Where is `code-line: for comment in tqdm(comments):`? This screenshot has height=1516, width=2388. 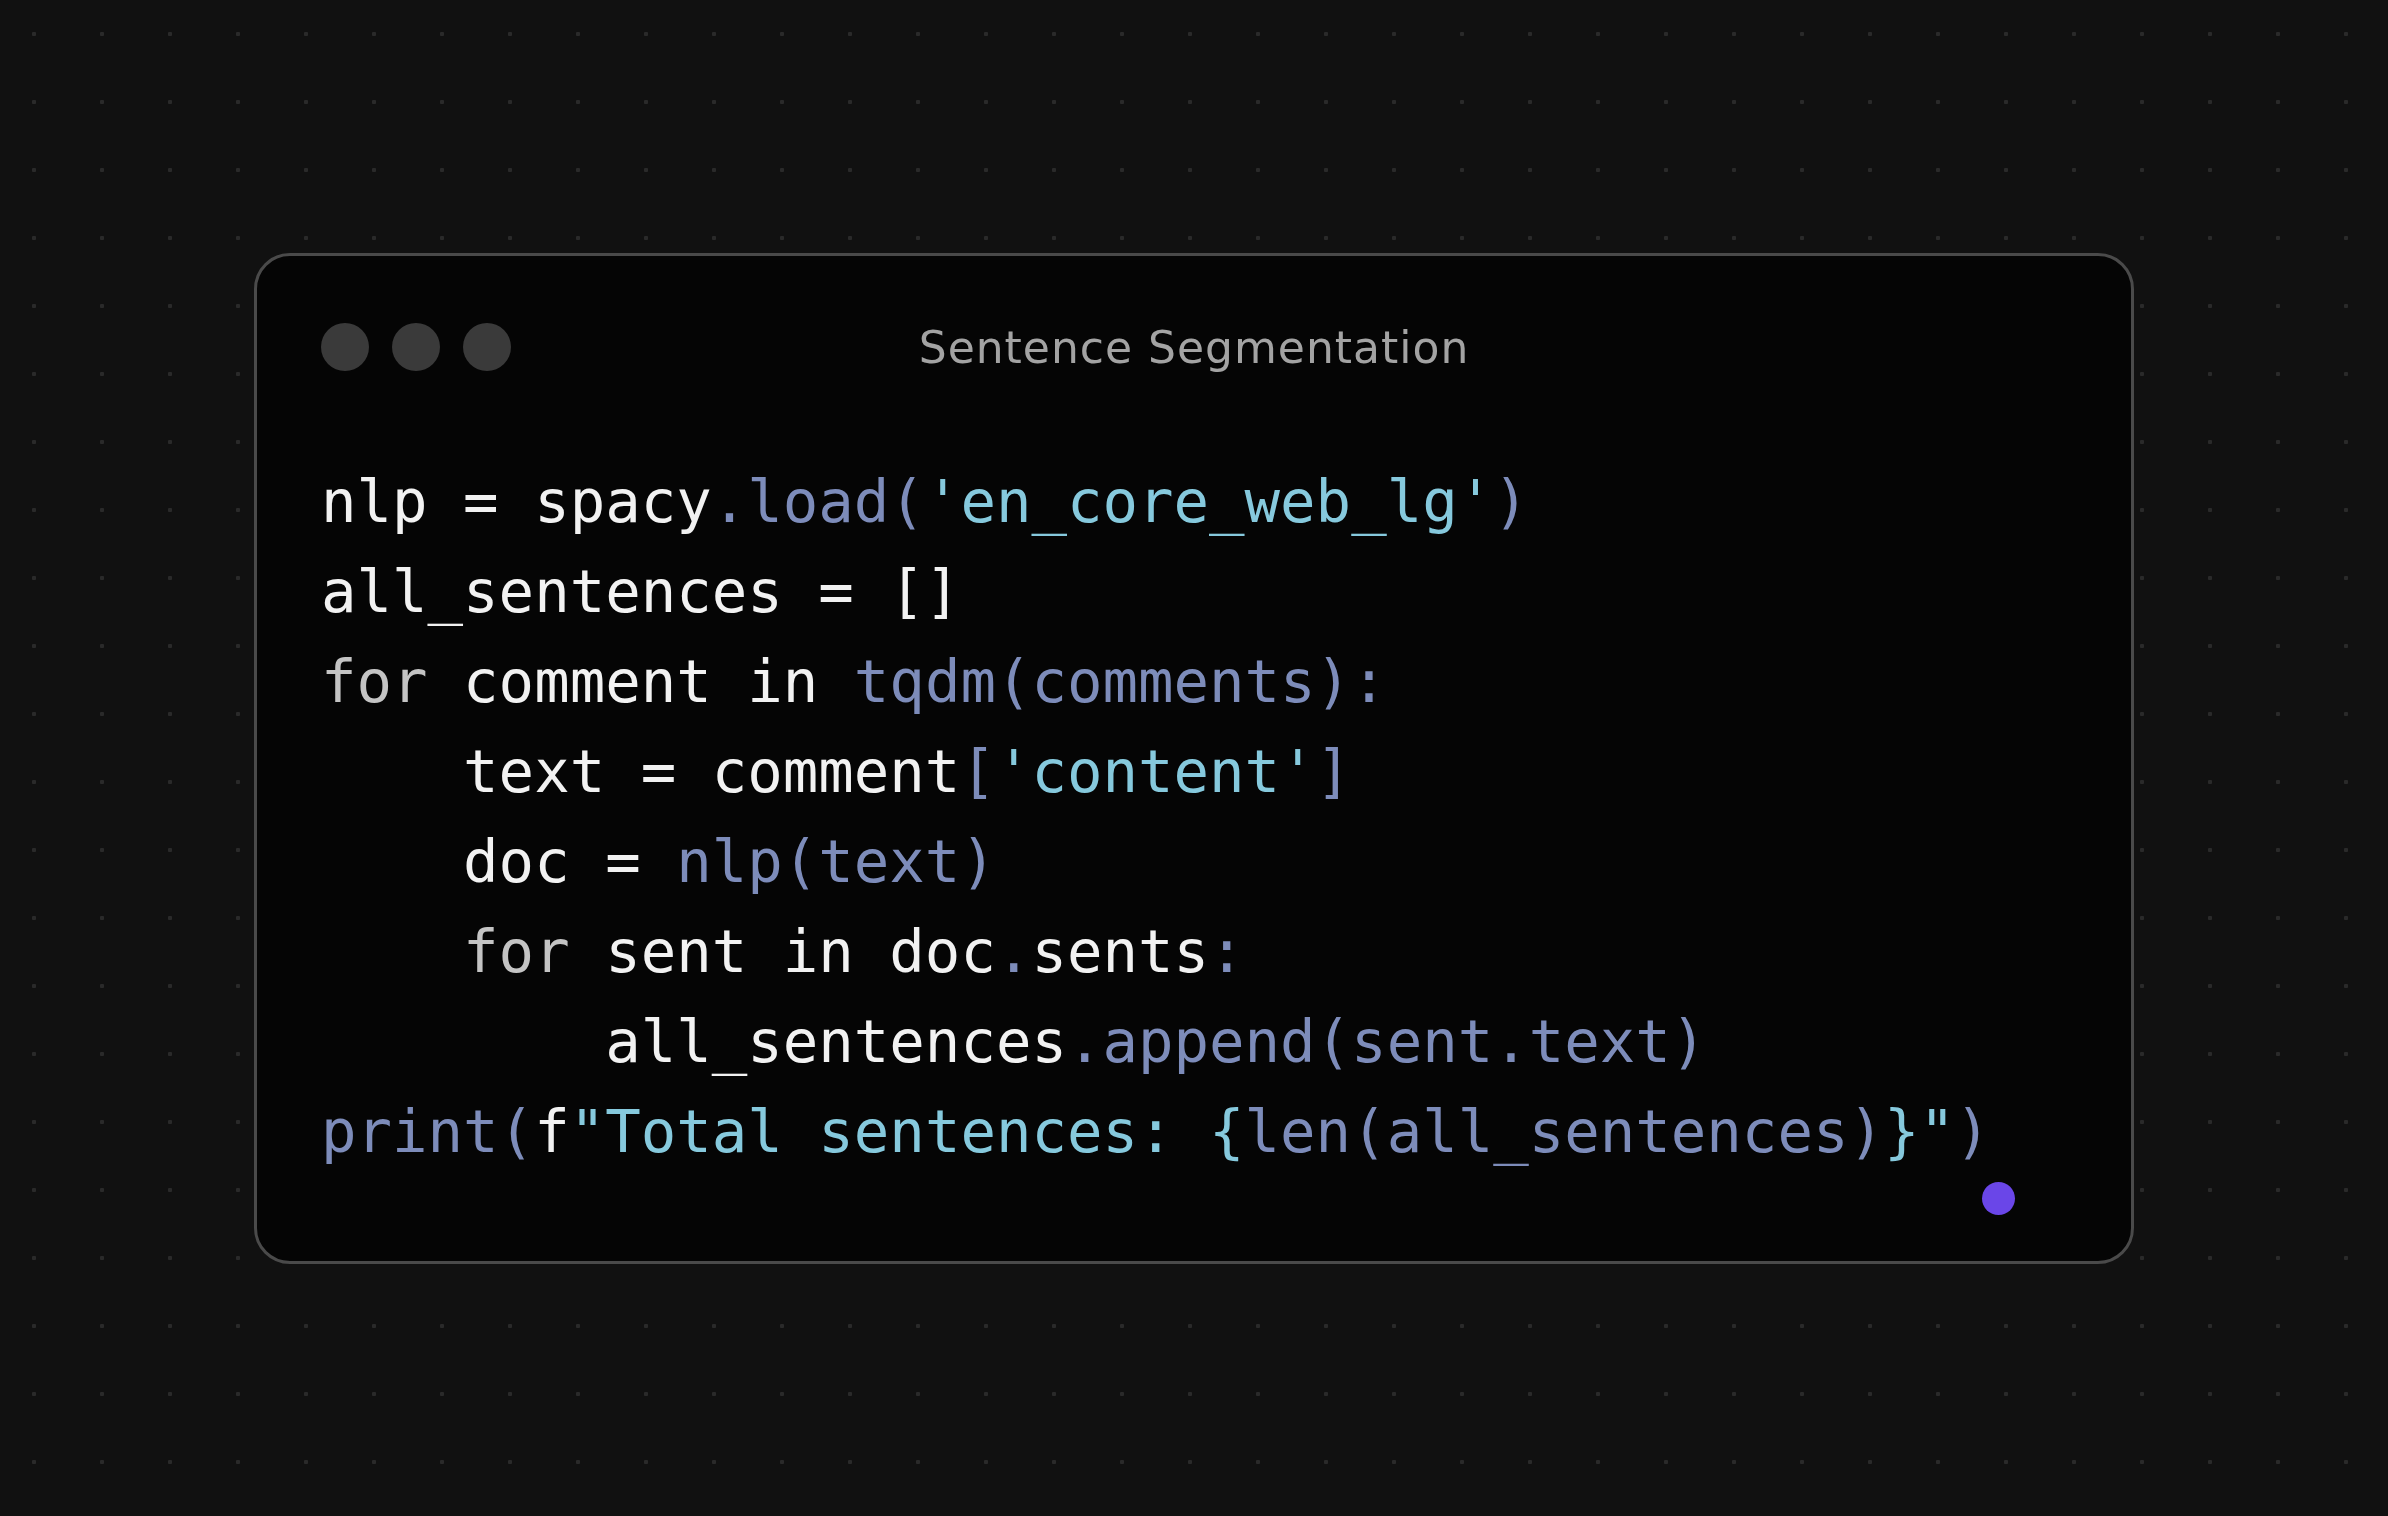 code-line: for comment in tqdm(comments): is located at coordinates (854, 681).